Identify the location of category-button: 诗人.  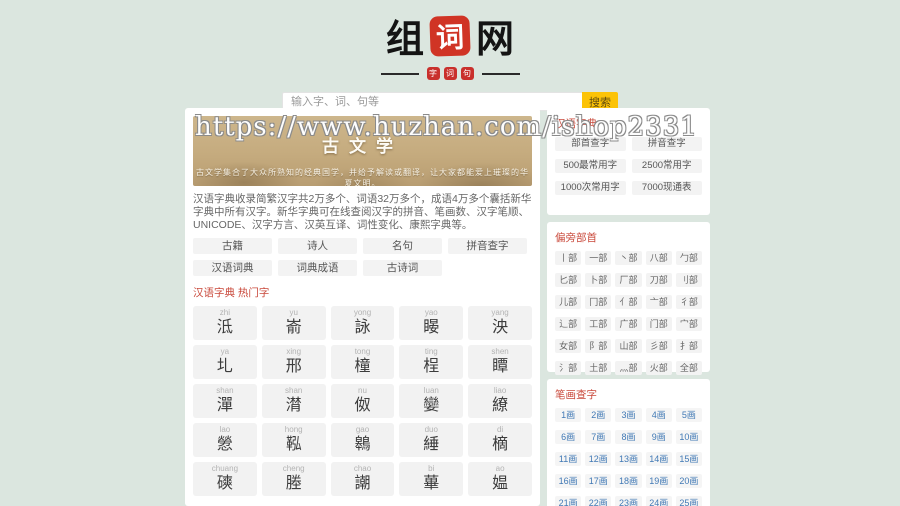
(317, 246).